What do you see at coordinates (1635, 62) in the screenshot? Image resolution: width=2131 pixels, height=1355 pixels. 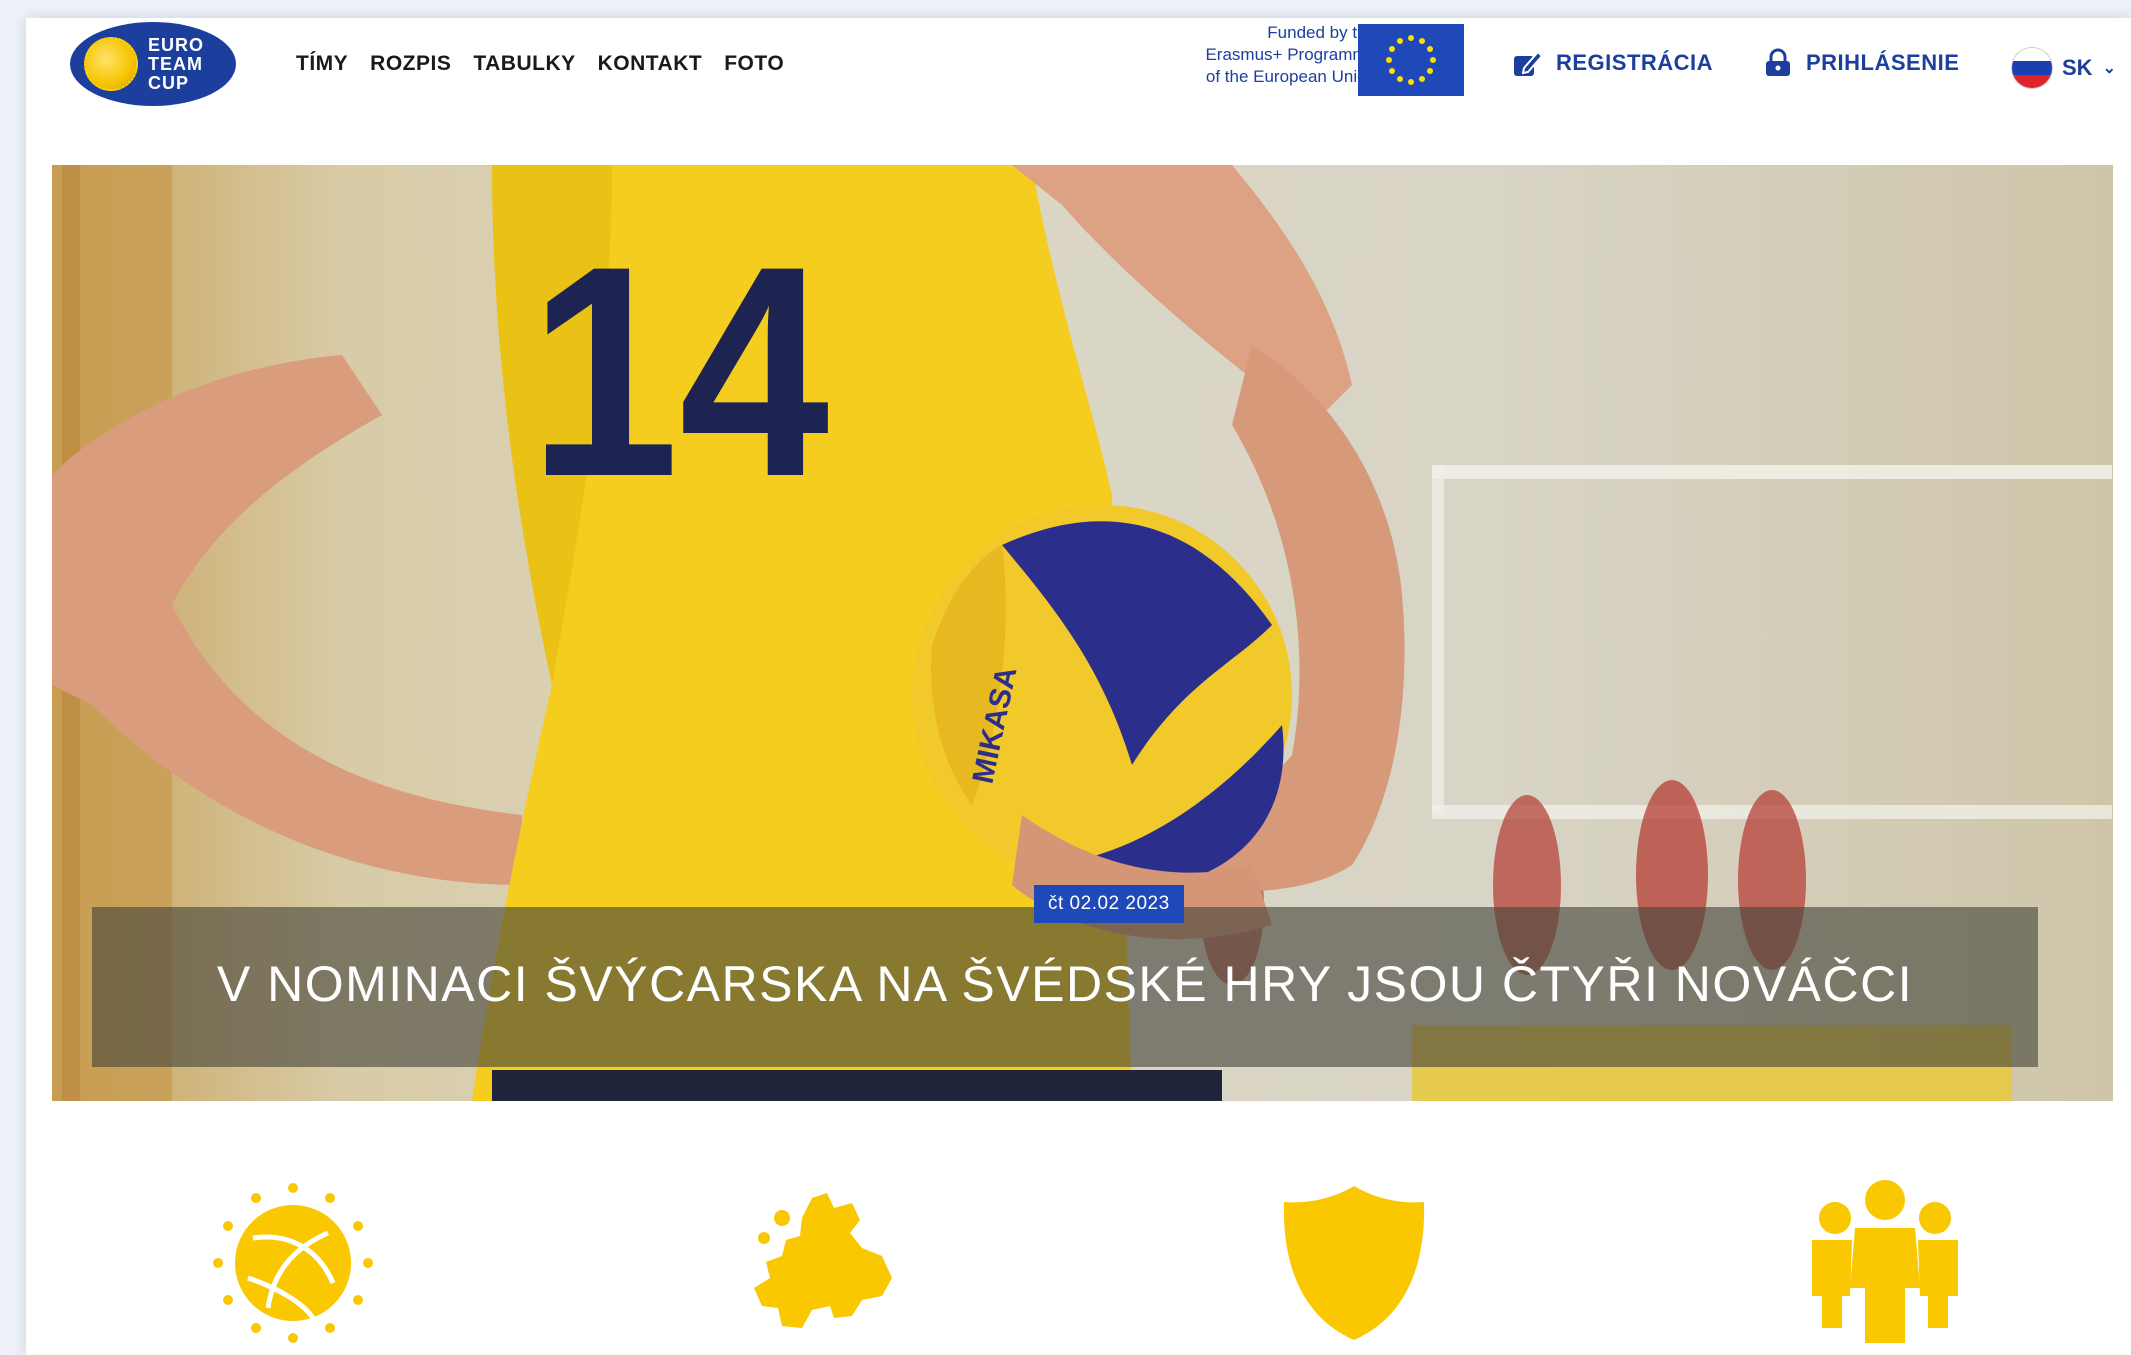 I see `register-label: REGISTRÁCIA` at bounding box center [1635, 62].